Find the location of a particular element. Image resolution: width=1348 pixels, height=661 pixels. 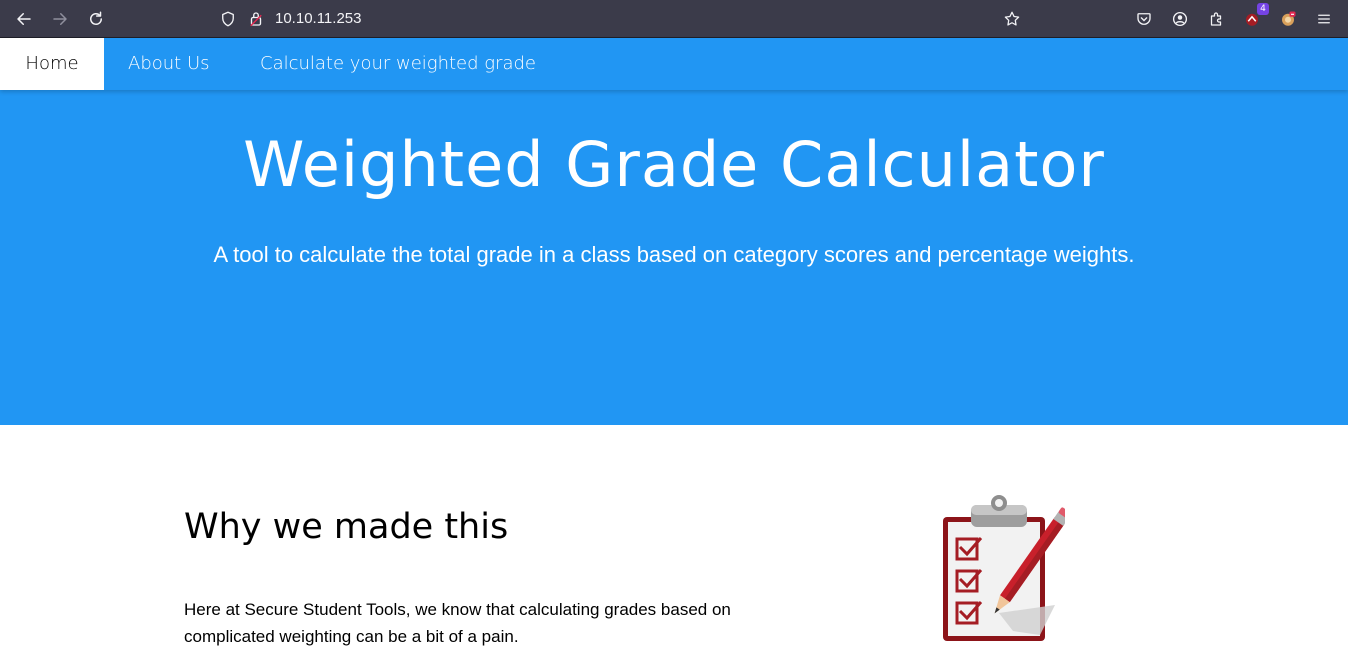

forward-icon is located at coordinates (60, 19).